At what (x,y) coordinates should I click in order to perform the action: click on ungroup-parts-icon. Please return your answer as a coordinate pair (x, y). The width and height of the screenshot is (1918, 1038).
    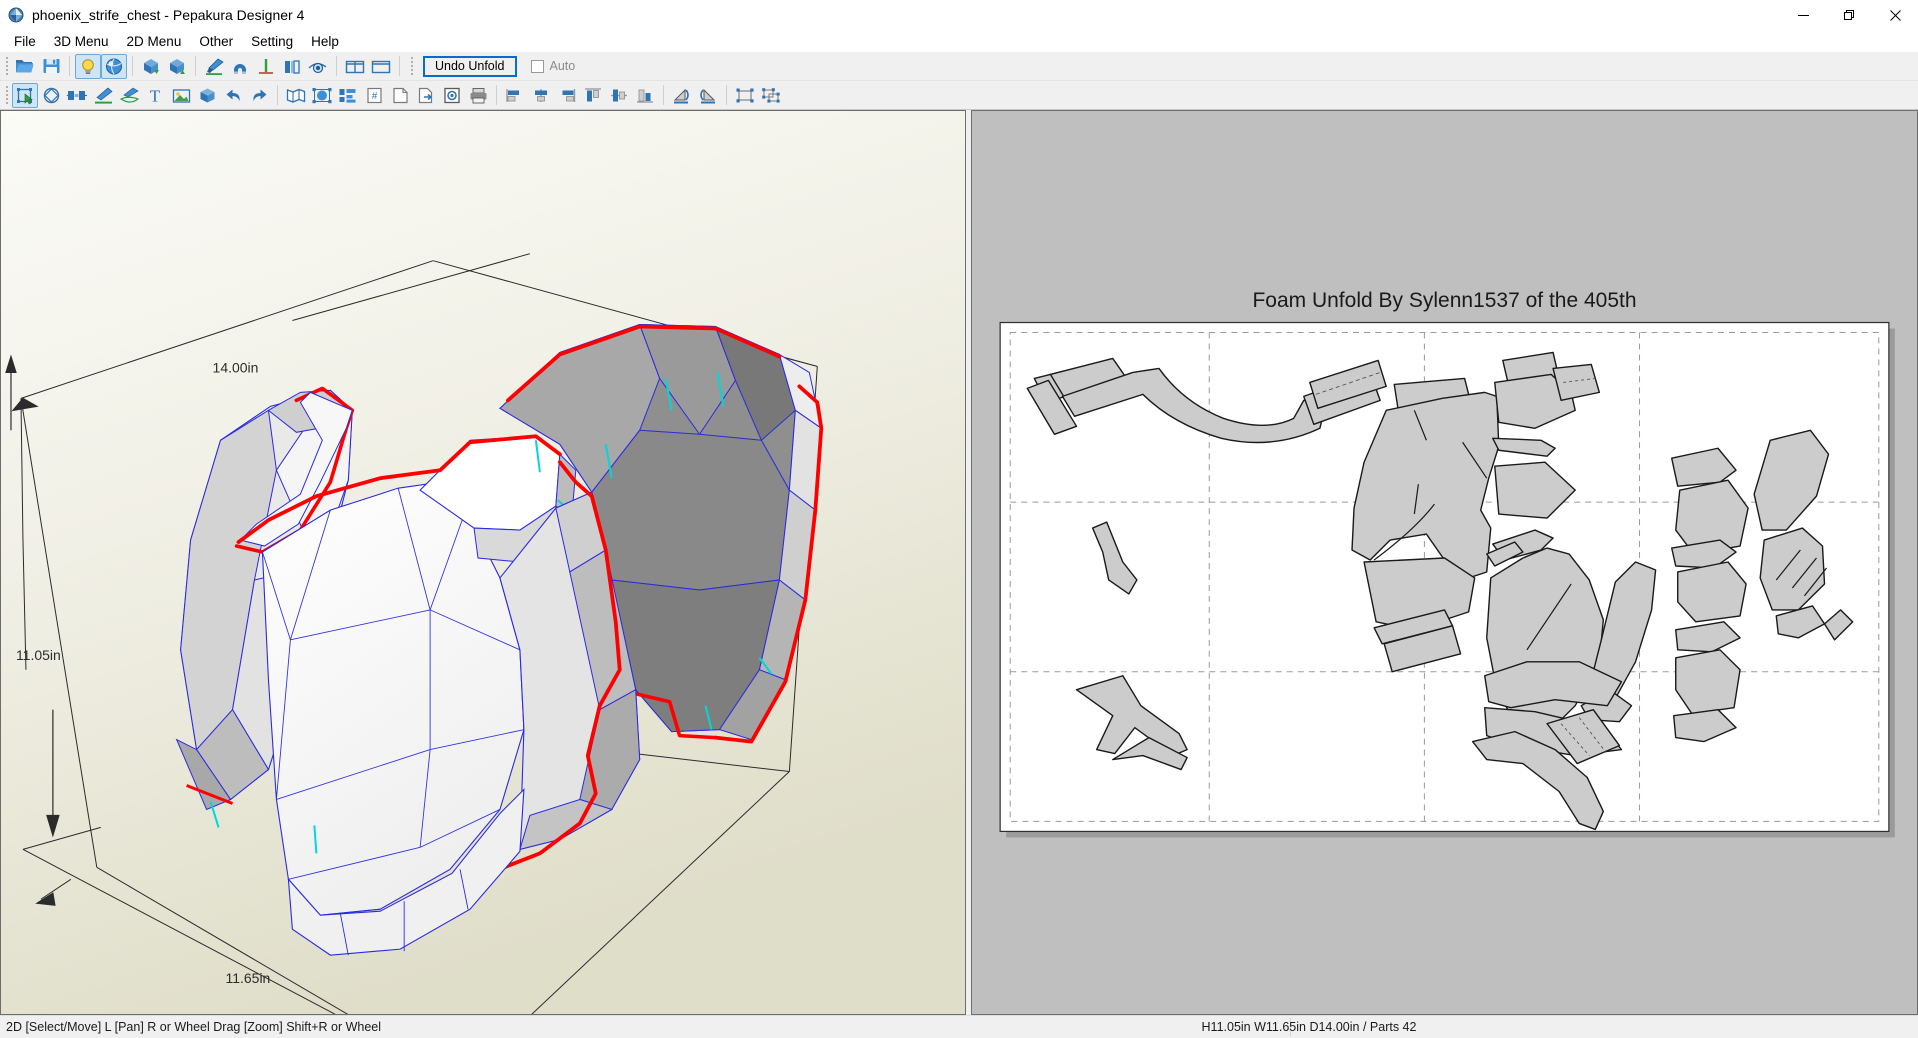
    Looking at the image, I should click on (771, 95).